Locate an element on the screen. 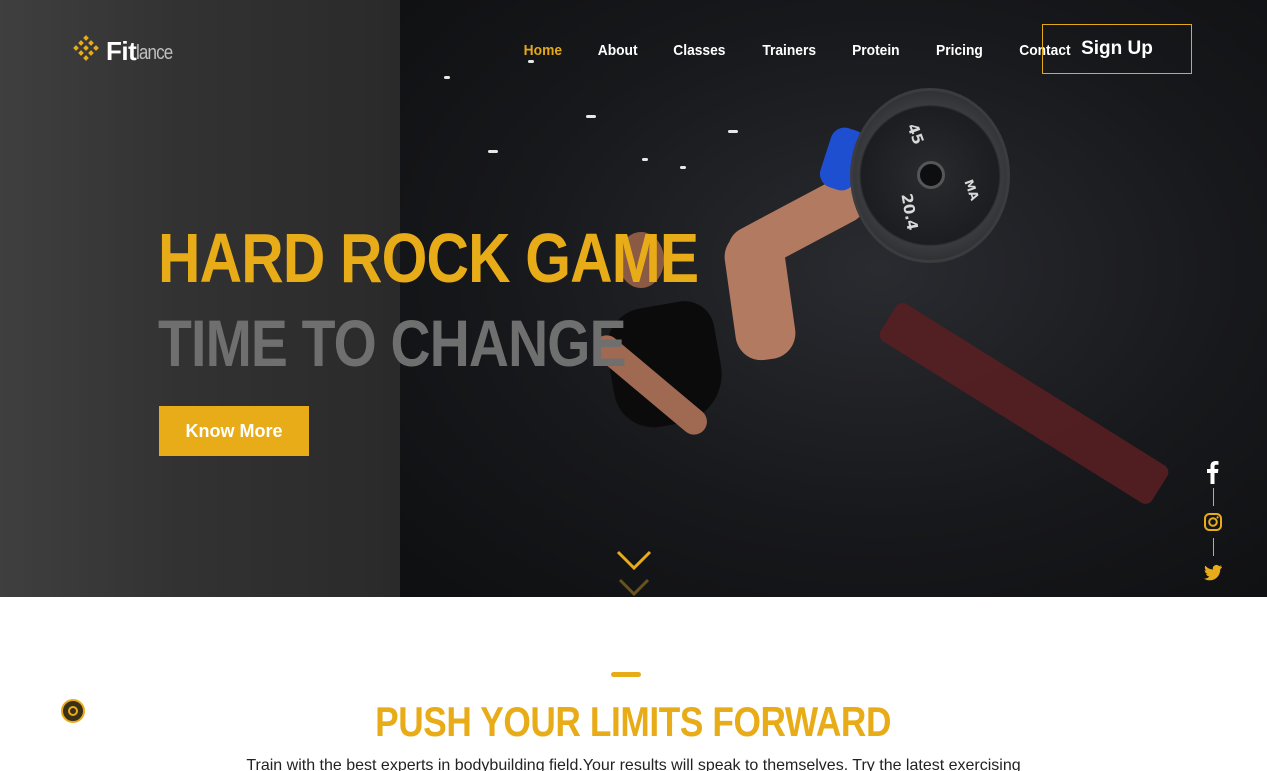  floating-widget-icon is located at coordinates (73, 711).